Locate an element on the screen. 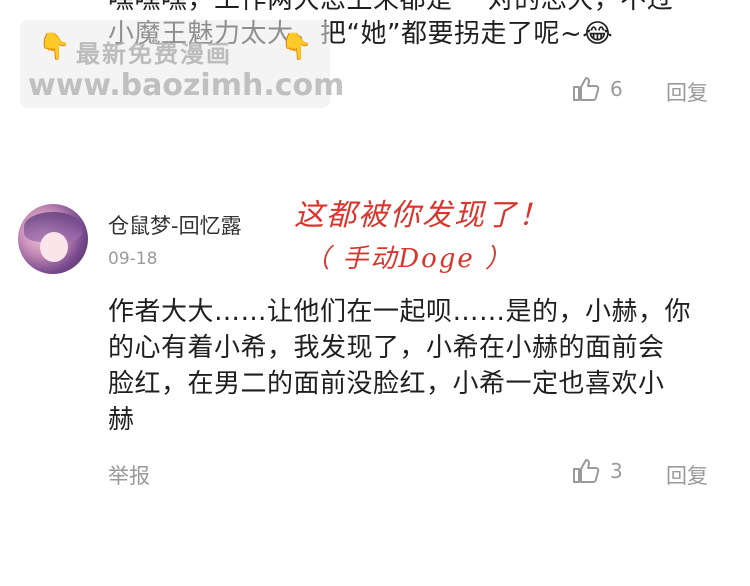 The height and width of the screenshot is (586, 750). report-button: 举报 is located at coordinates (129, 475).